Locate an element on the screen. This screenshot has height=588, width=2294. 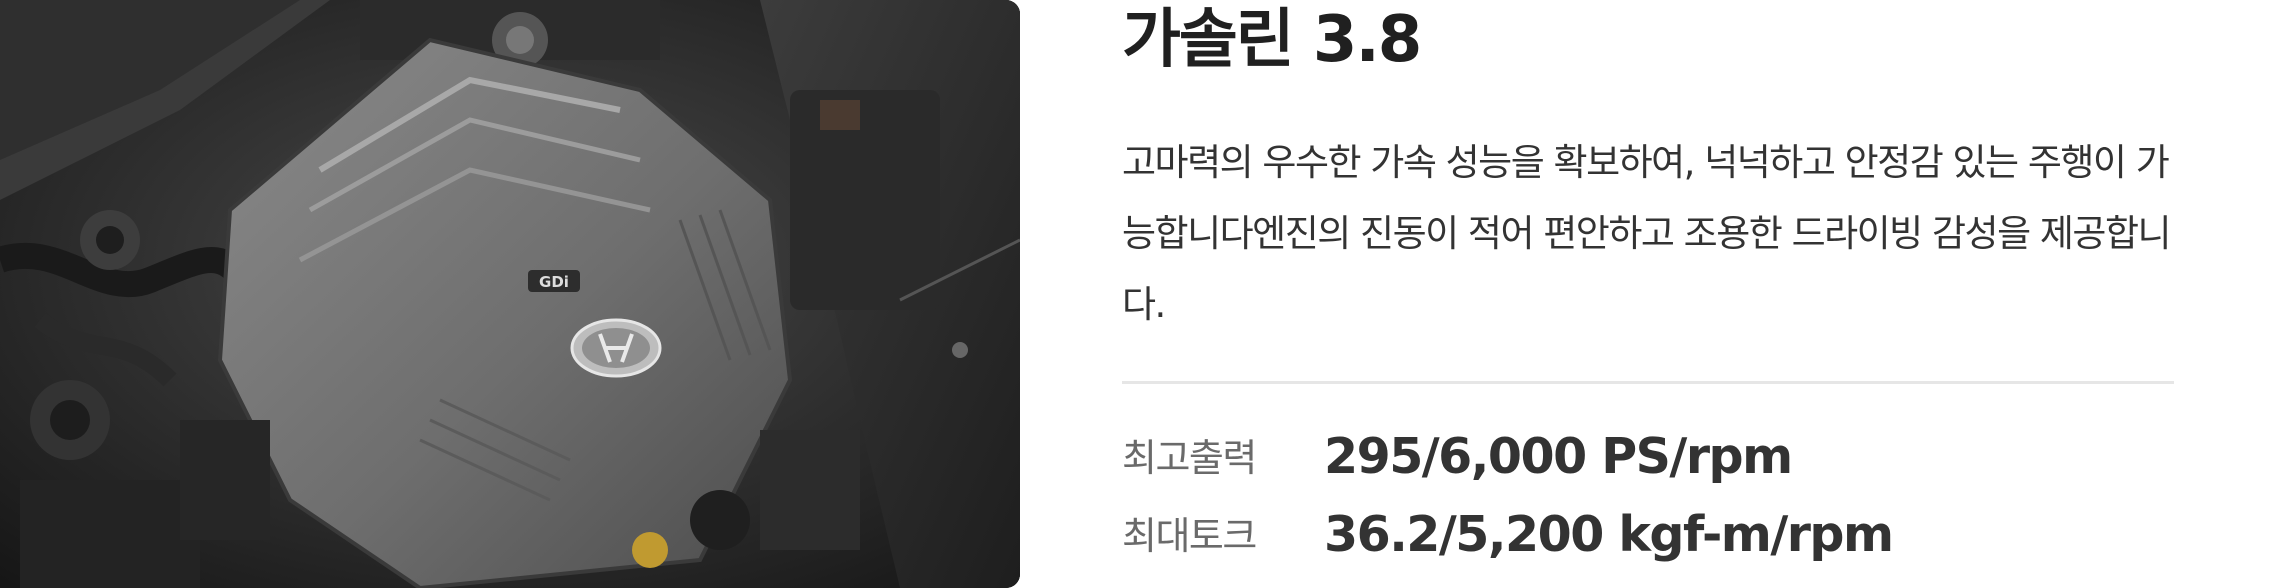
divider is located at coordinates (1648, 382).